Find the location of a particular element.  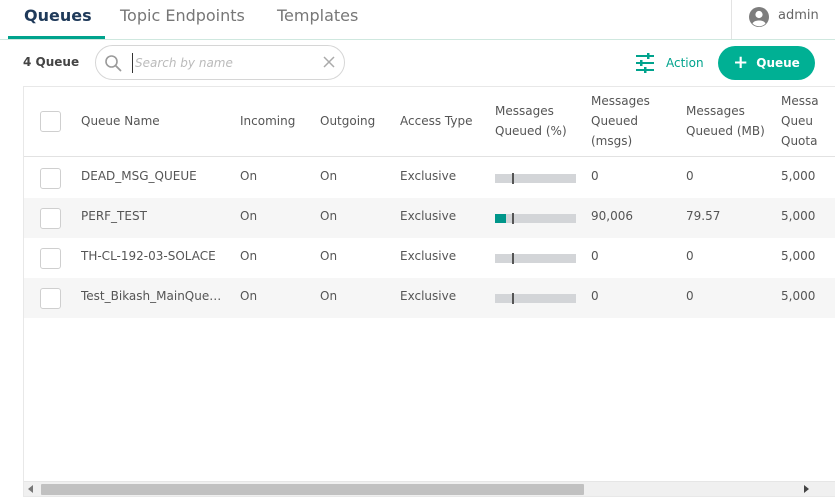

header-text: Incoming is located at coordinates (268, 121).